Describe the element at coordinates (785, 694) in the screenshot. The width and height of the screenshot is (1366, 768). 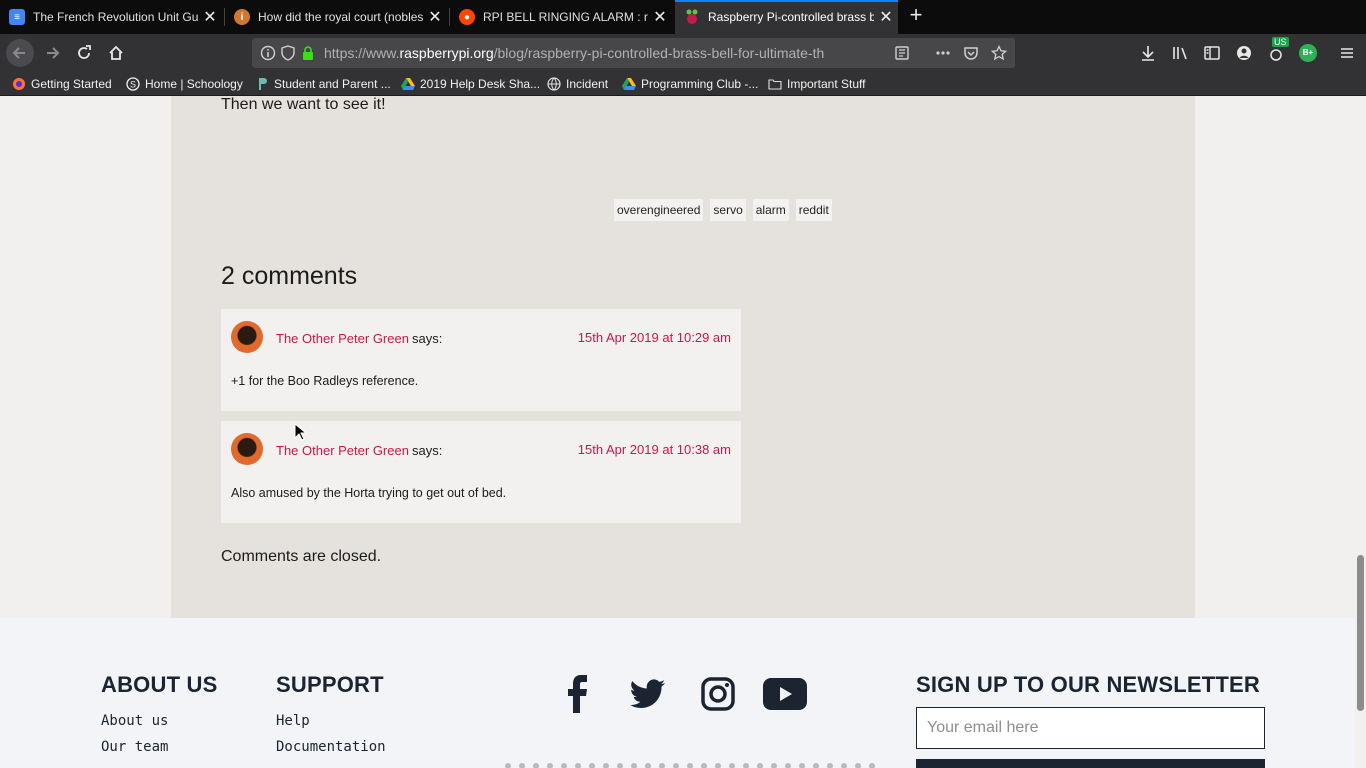
I see `youtube-icon` at that location.